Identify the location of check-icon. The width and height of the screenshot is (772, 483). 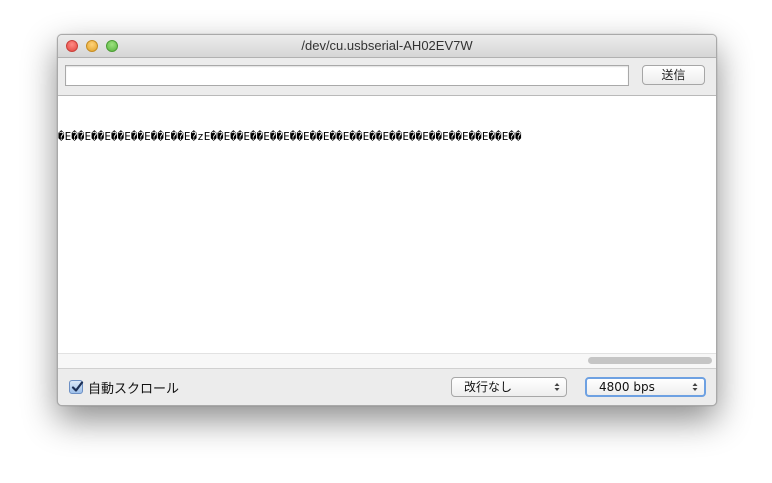
(77, 386).